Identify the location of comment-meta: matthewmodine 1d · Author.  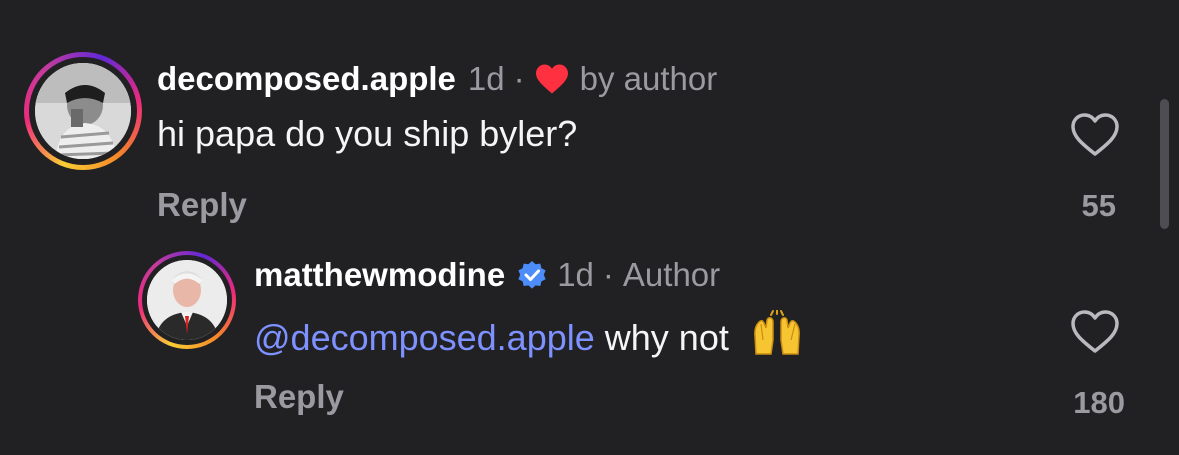
(487, 275).